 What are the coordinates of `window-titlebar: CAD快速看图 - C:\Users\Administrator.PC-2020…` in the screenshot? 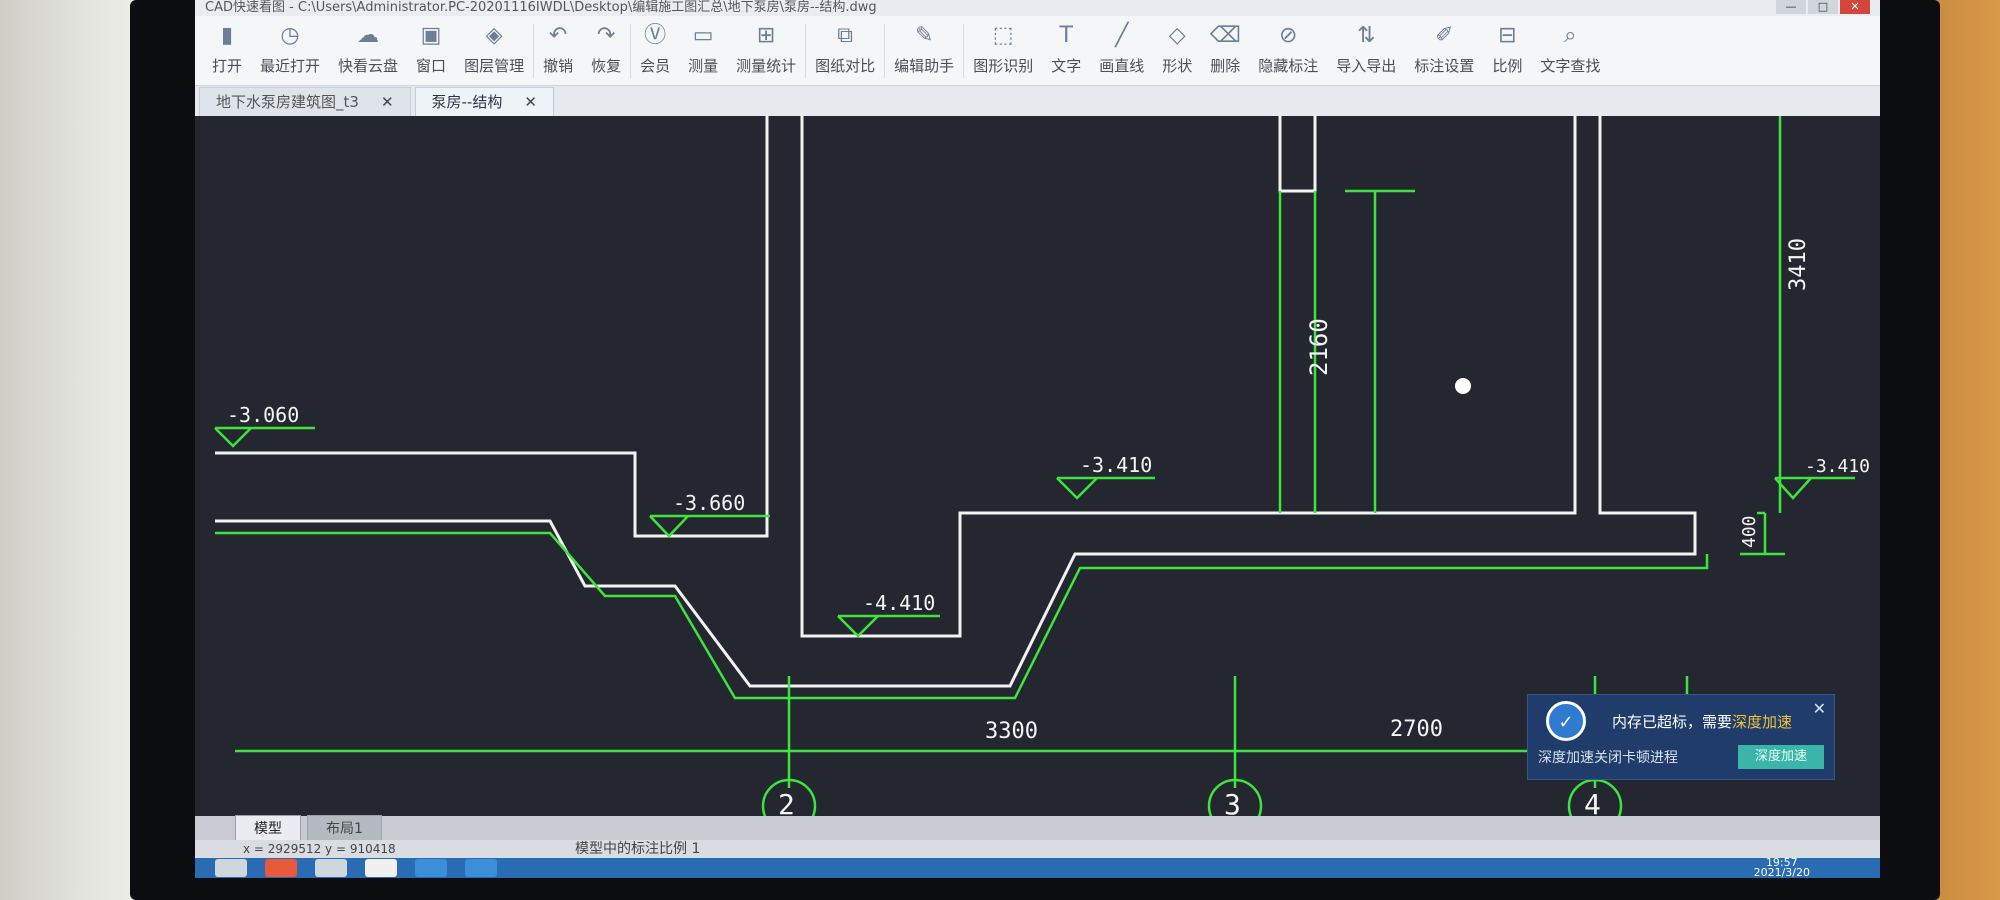 It's located at (1037, 8).